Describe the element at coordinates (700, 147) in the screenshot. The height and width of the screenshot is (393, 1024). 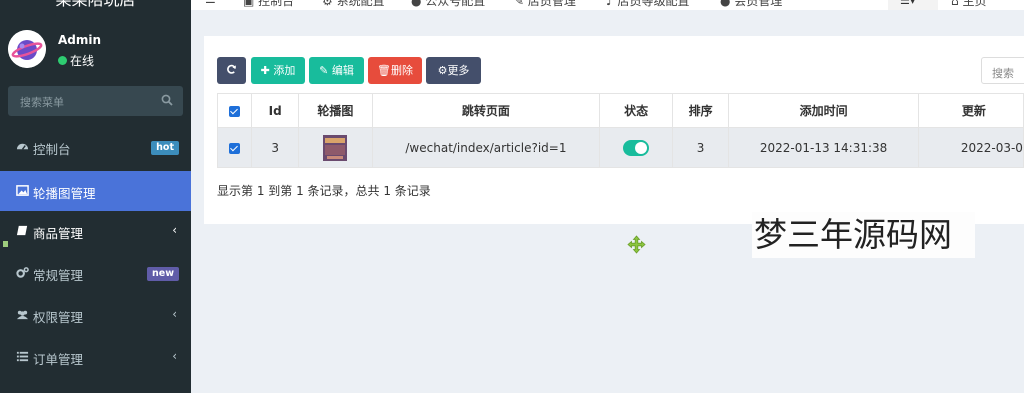
I see `cell-sort: 3` at that location.